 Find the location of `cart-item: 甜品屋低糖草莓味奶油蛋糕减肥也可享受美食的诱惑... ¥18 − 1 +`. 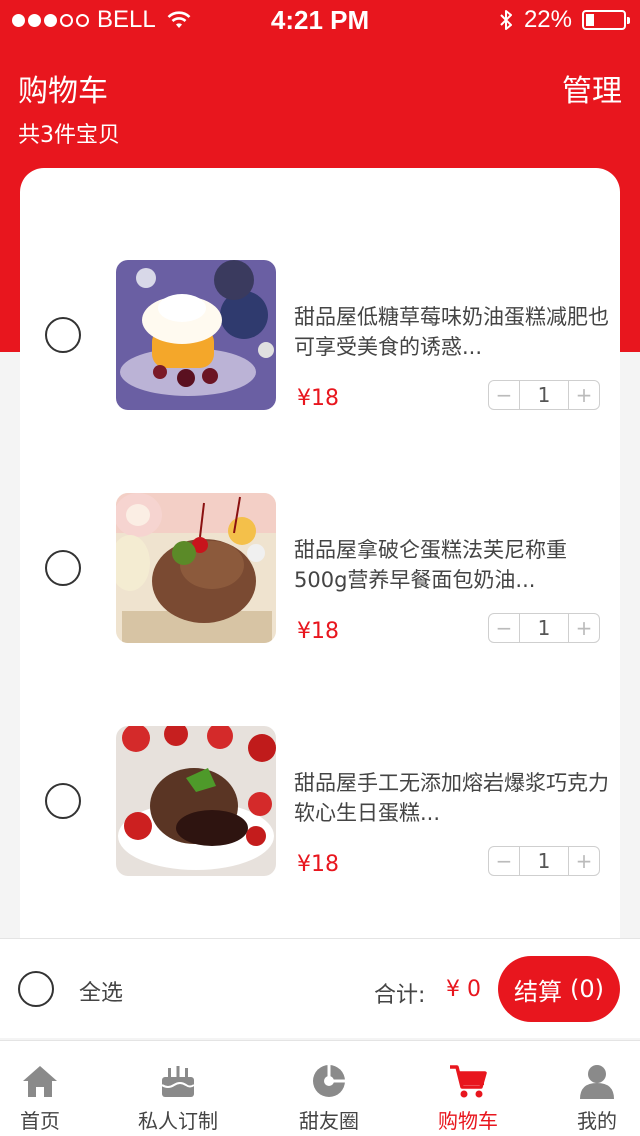

cart-item: 甜品屋低糖草莓味奶油蛋糕减肥也可享受美食的诱惑... ¥18 − 1 + is located at coordinates (320, 336).